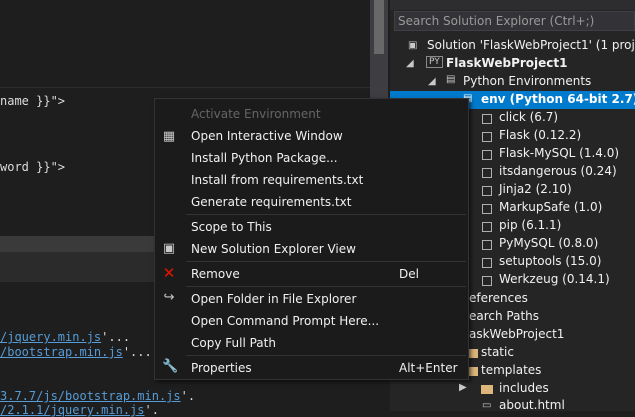 The image size is (635, 417). What do you see at coordinates (169, 136) in the screenshot?
I see `interactive-window-icon: ▦` at bounding box center [169, 136].